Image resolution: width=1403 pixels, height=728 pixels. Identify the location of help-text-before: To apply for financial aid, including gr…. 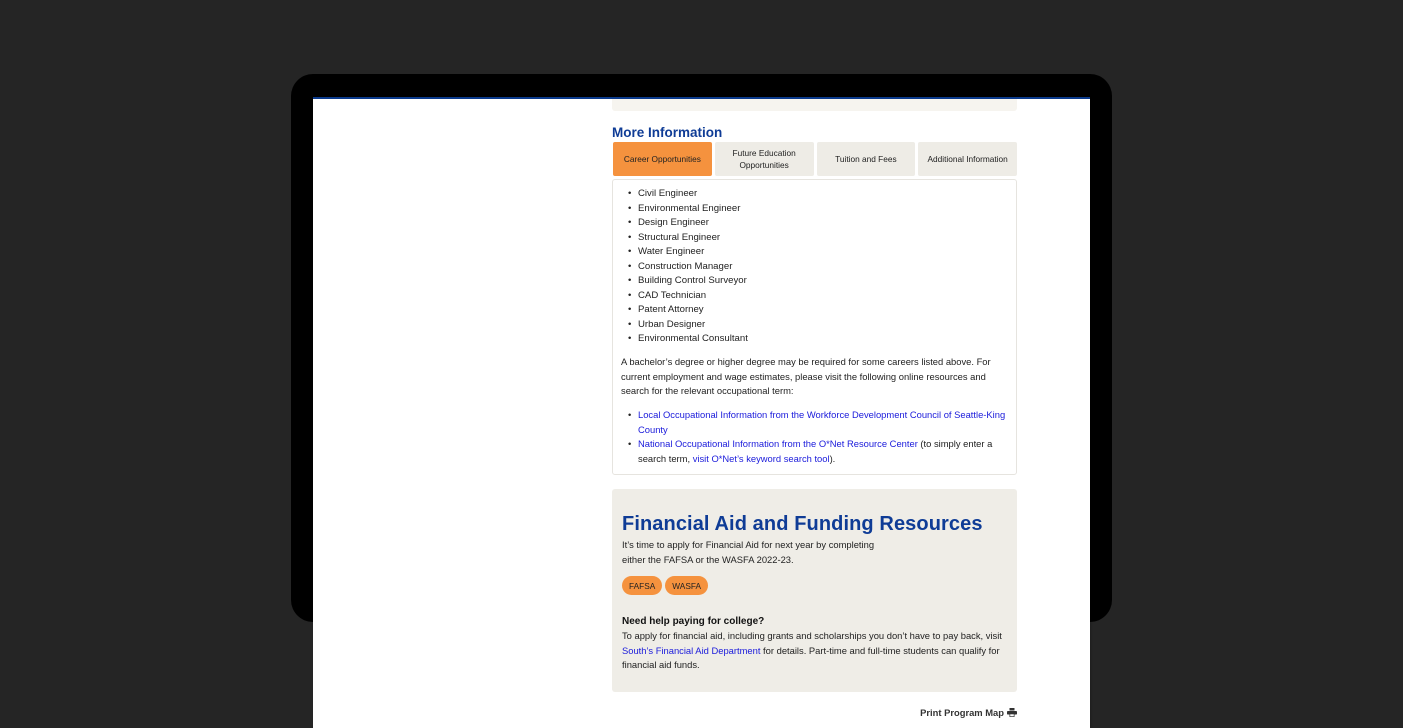
(812, 635).